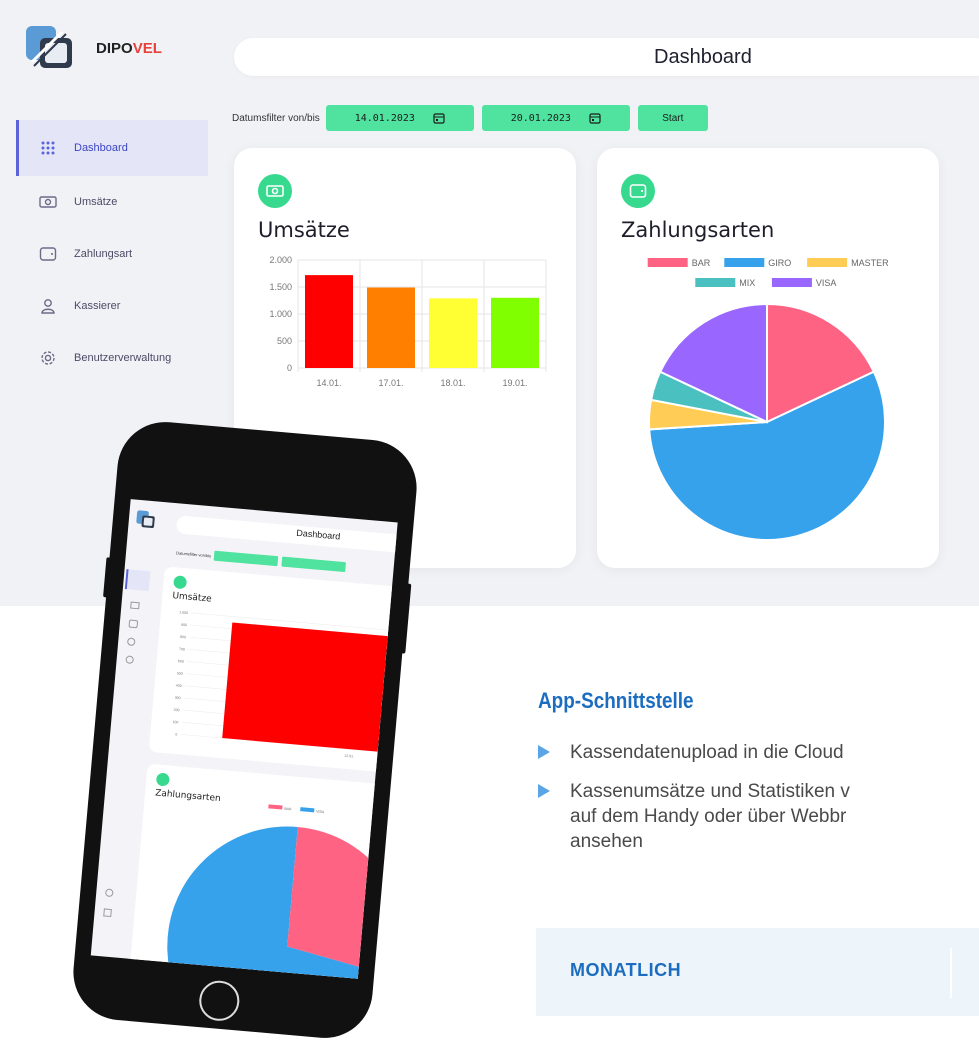 This screenshot has height=1045, width=979. I want to click on y-tick-label: 200, so click(176, 710).